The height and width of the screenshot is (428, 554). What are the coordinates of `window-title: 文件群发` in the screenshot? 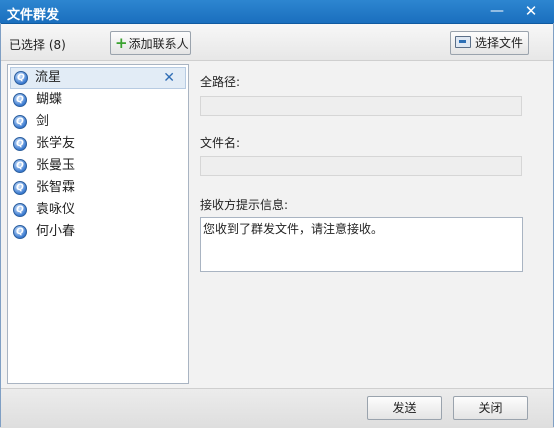 It's located at (33, 15).